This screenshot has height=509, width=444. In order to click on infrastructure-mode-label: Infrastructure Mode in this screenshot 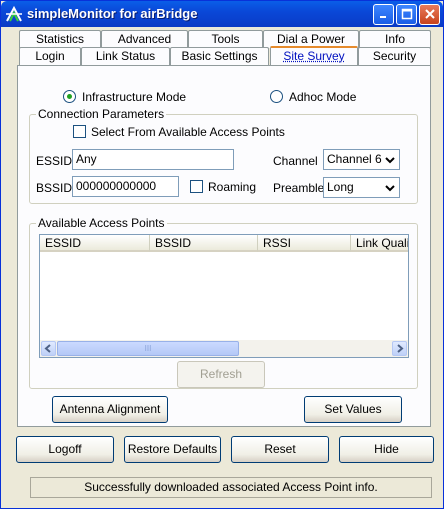, I will do `click(134, 97)`.